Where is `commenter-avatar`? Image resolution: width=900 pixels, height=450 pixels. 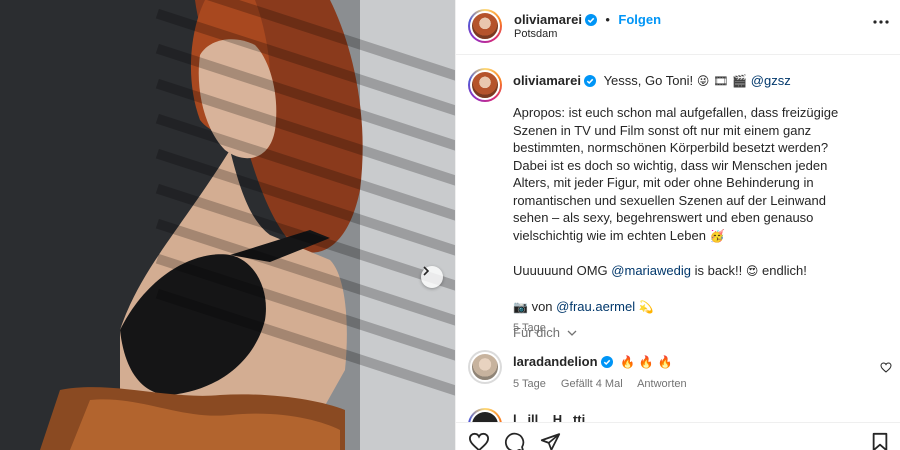 commenter-avatar is located at coordinates (485, 367).